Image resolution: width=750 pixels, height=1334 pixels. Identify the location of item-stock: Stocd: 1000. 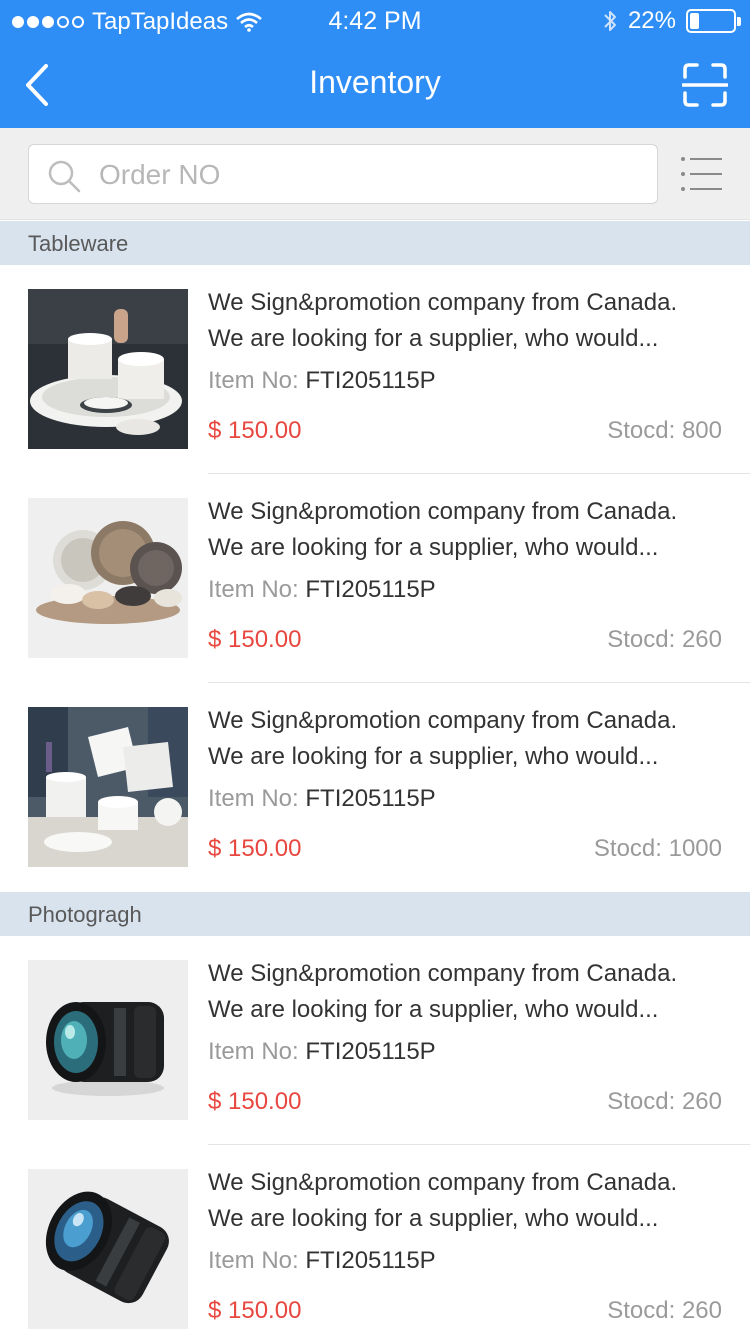
(657, 848).